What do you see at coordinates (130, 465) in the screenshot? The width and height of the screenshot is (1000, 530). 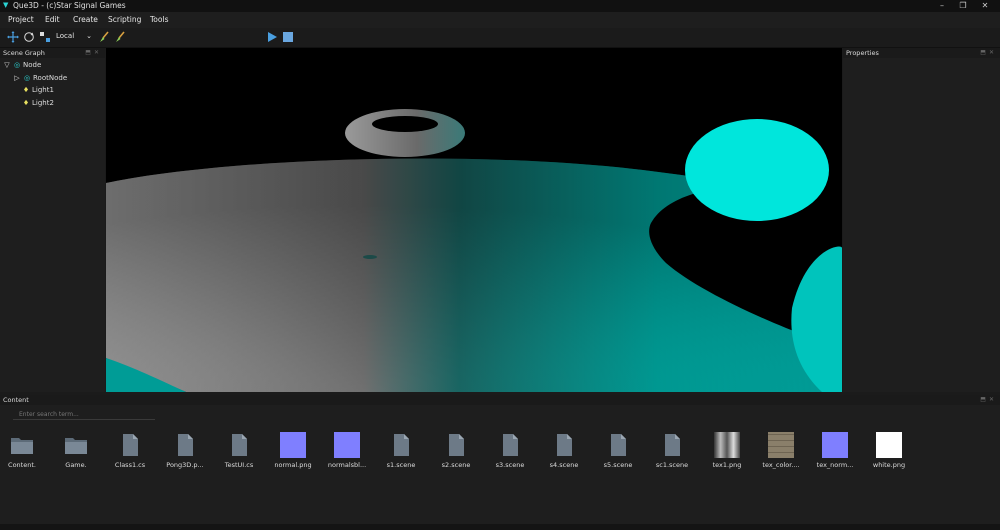 I see `asset-label: Class1.cs` at bounding box center [130, 465].